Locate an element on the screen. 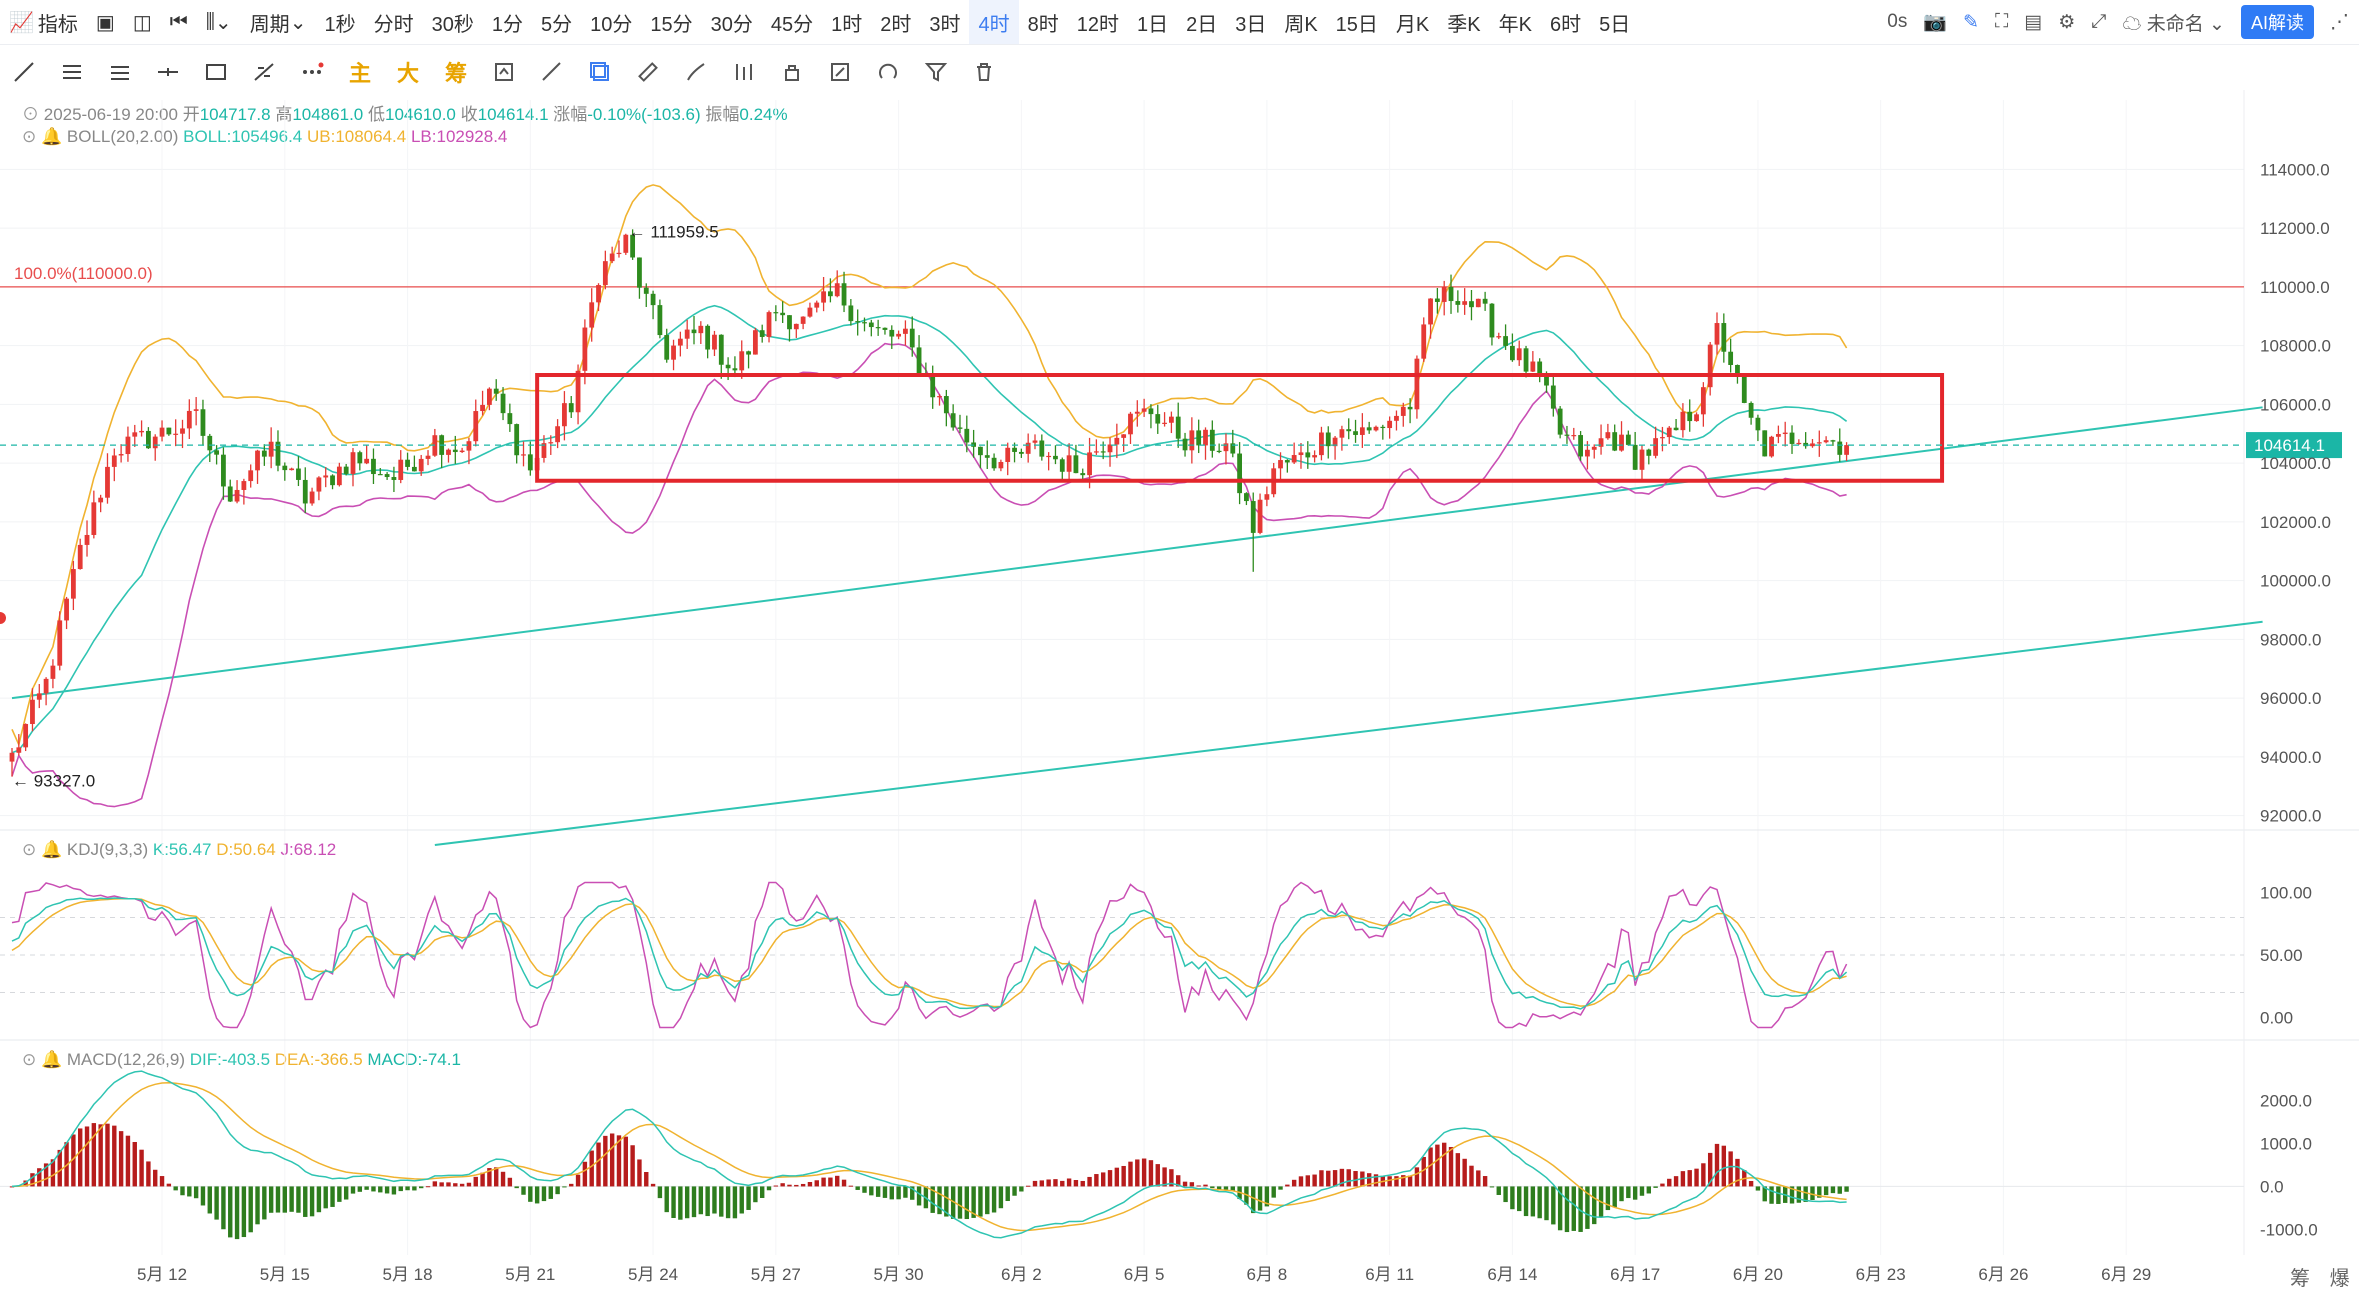 The height and width of the screenshot is (1300, 2359). measure-icon is located at coordinates (552, 72).